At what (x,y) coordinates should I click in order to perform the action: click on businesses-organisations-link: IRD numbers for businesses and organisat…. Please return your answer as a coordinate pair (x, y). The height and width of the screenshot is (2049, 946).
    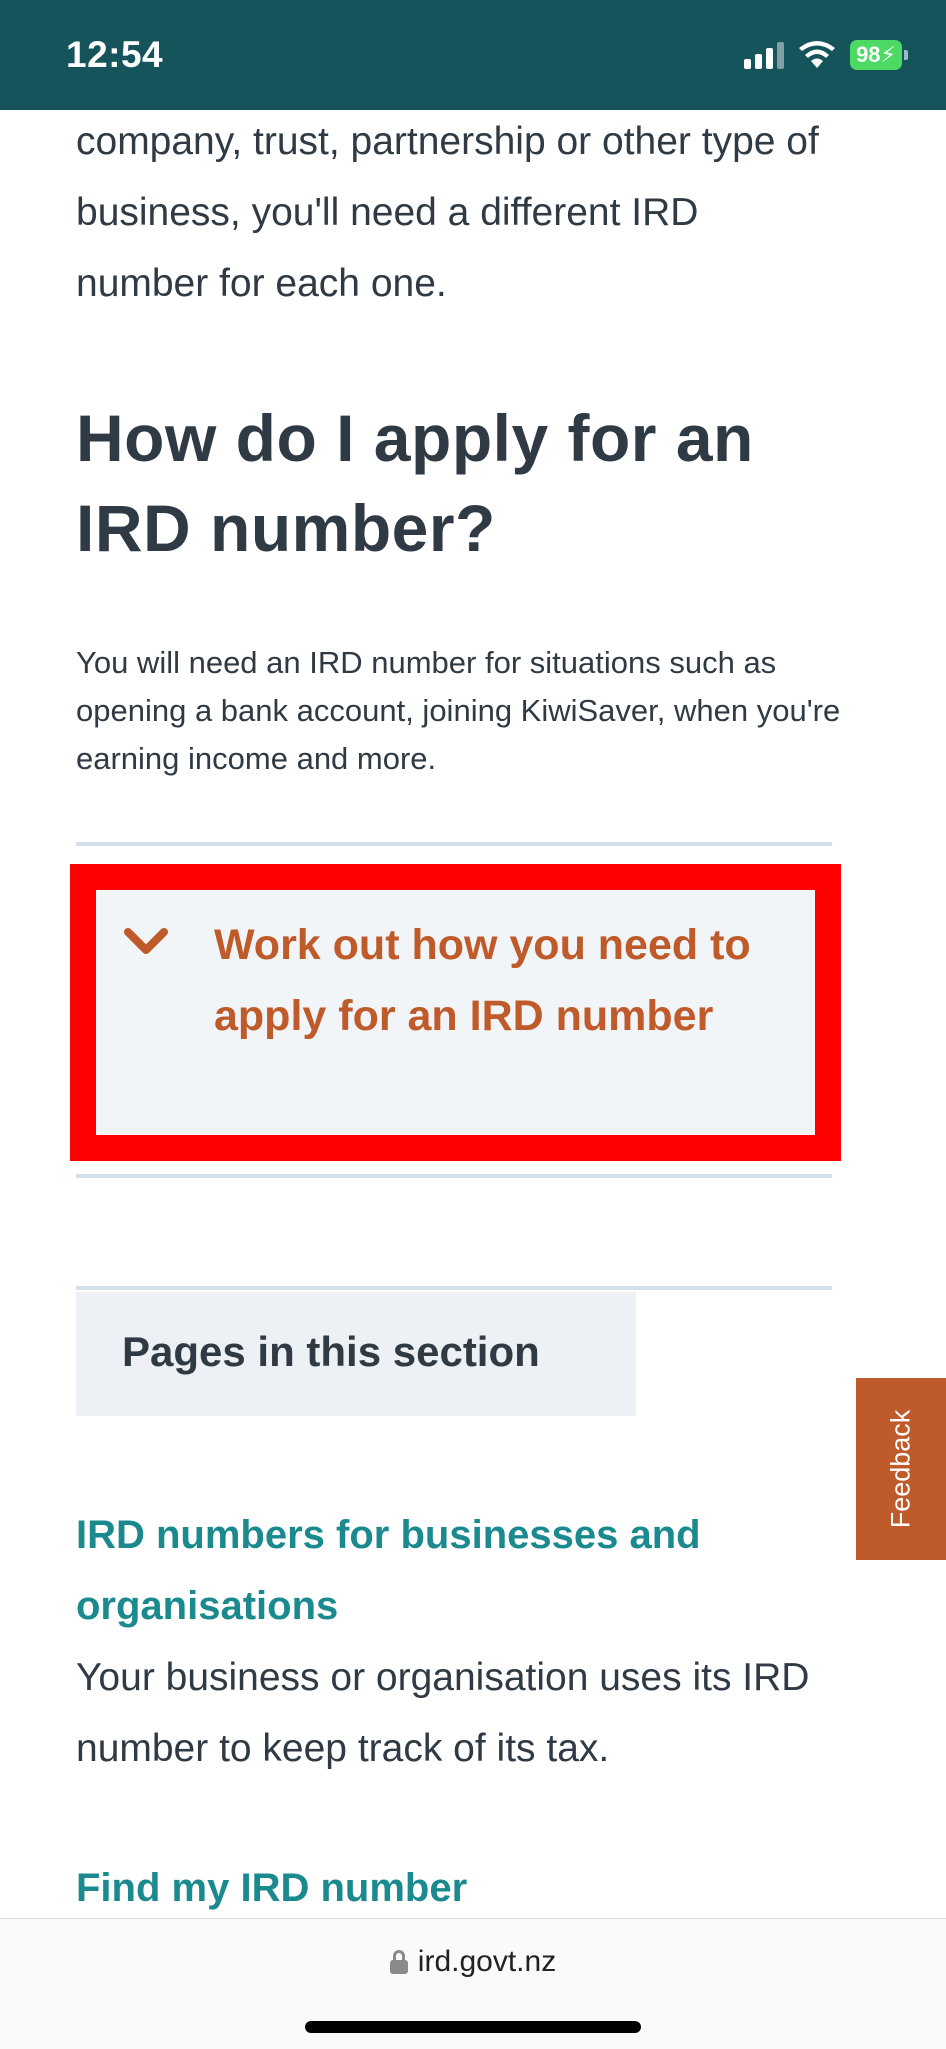
    Looking at the image, I should click on (466, 1571).